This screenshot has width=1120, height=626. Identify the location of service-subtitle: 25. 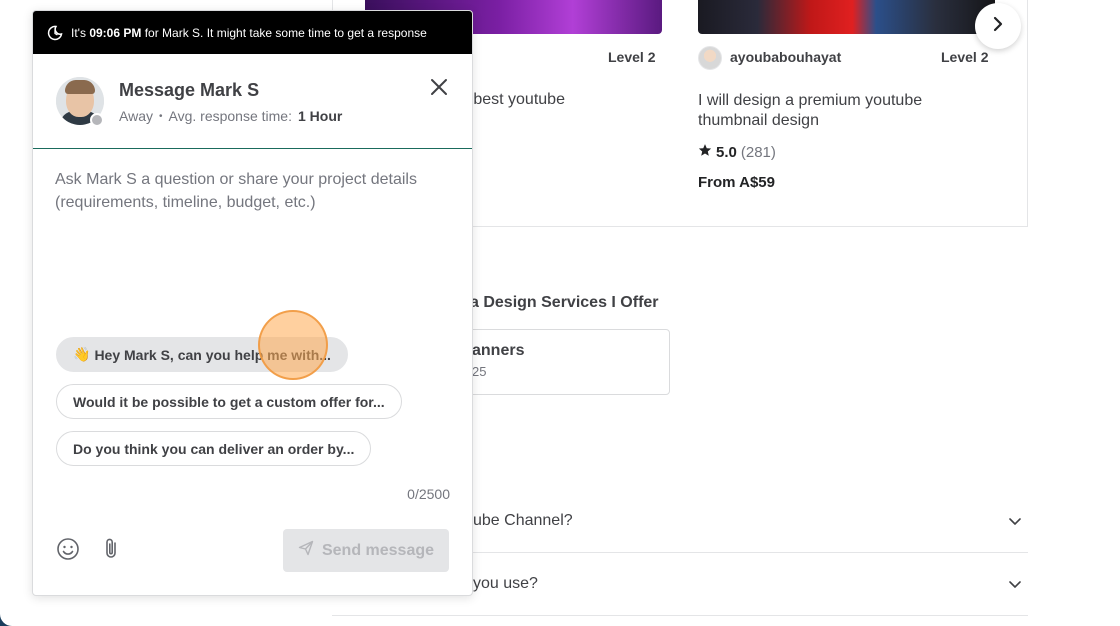
(479, 371).